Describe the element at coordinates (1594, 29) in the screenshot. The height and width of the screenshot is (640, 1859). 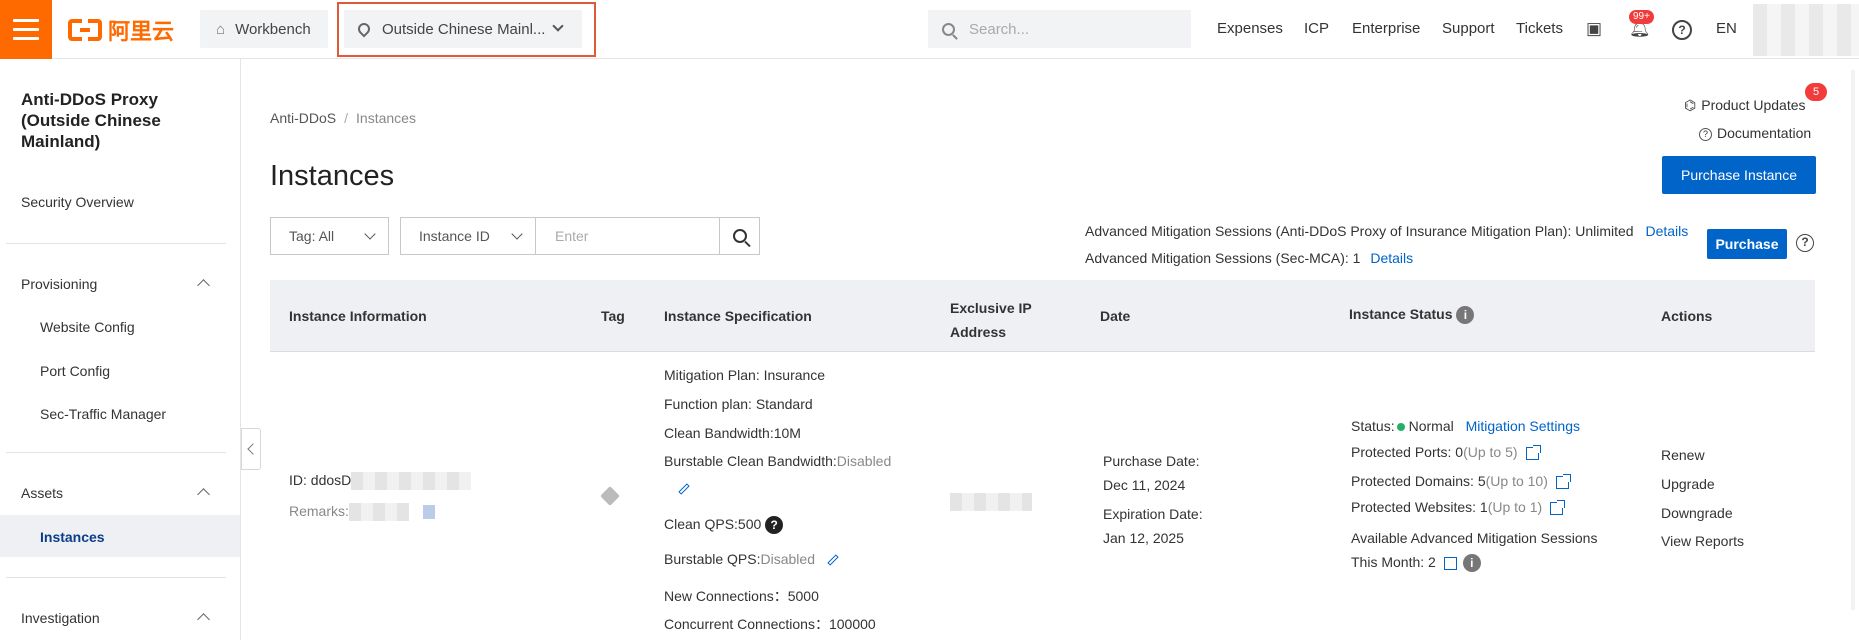
I see `terminal-icon: ▣` at that location.